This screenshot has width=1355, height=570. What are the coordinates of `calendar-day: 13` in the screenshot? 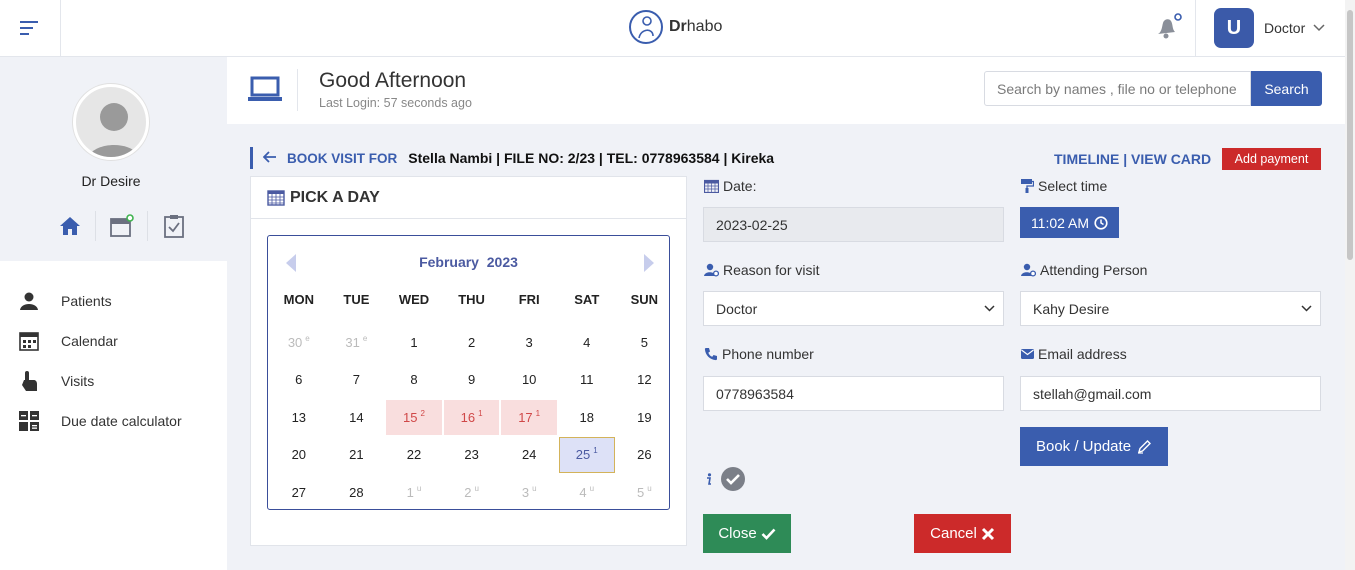 It's located at (299, 418).